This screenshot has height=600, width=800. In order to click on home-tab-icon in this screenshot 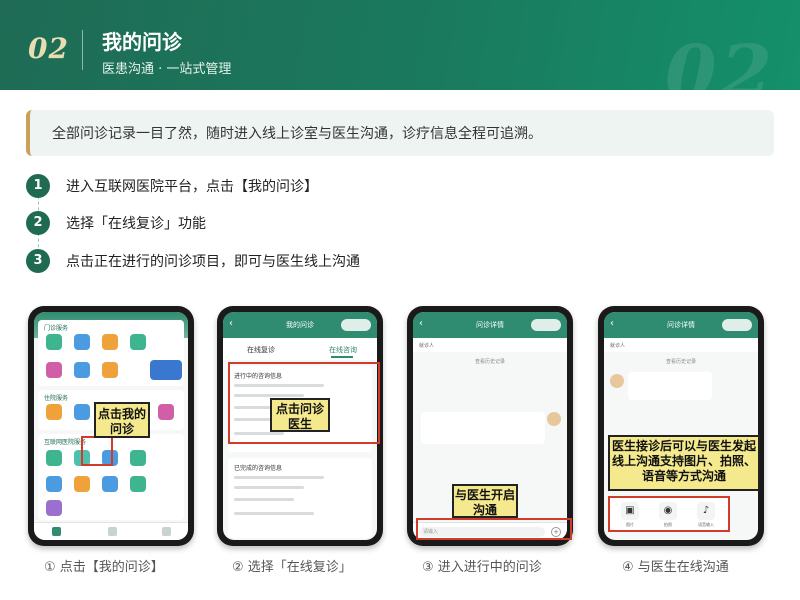, I will do `click(56, 531)`.